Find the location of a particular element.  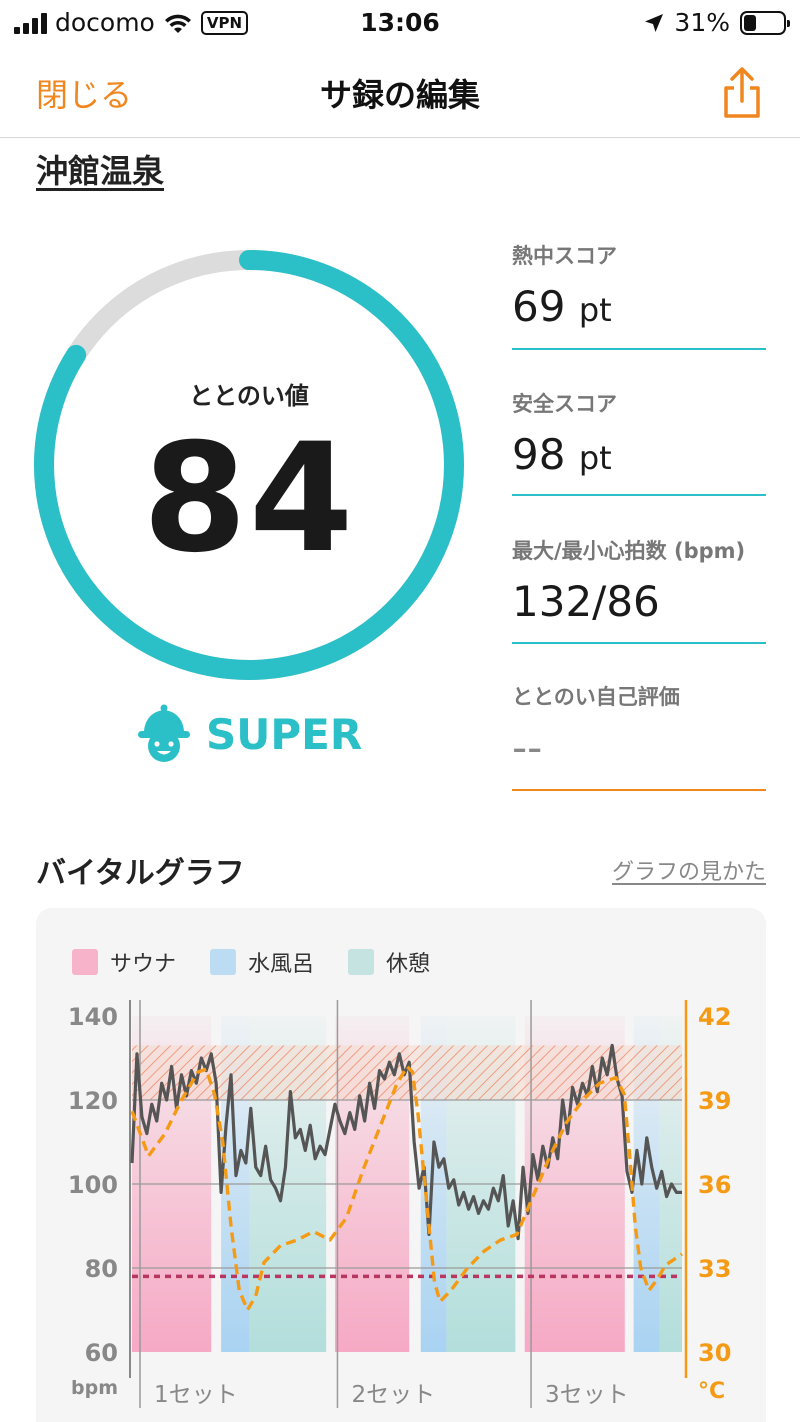

y-tick-label-right: 33 is located at coordinates (714, 1269).